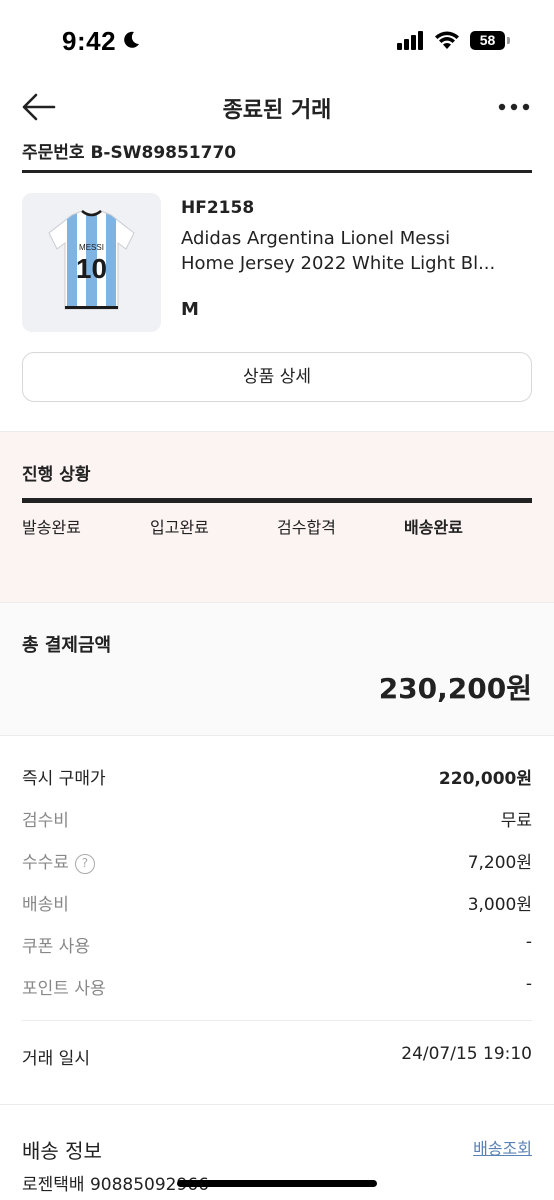 The height and width of the screenshot is (1200, 554). I want to click on coupon-row: 쿠폰 사용 -, so click(277, 947).